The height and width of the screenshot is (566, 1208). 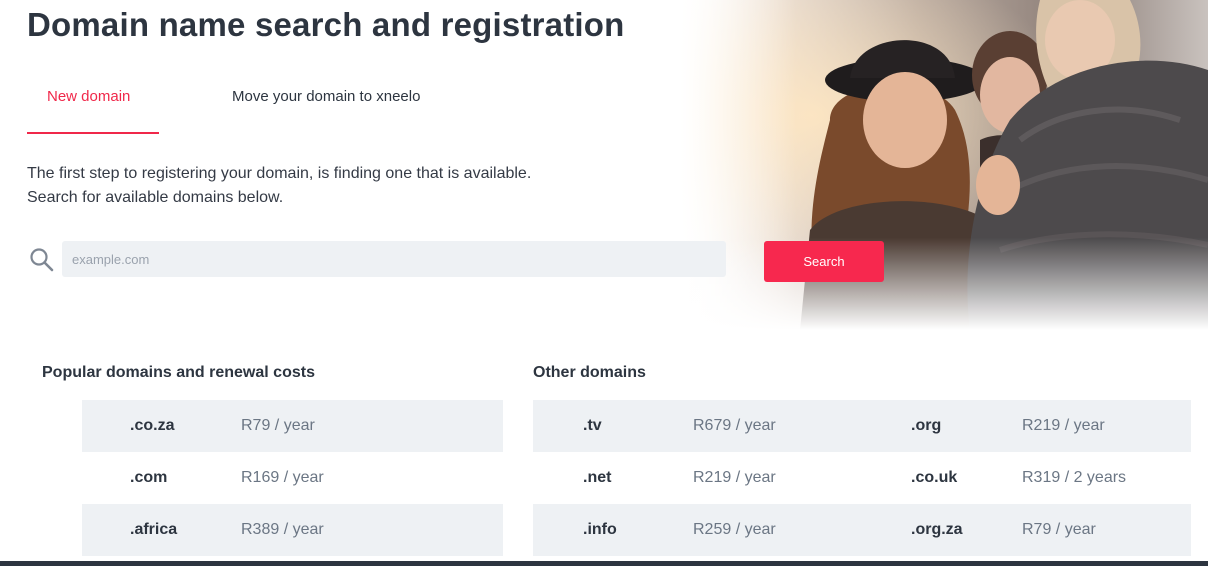 I want to click on bottom-bar, so click(x=604, y=563).